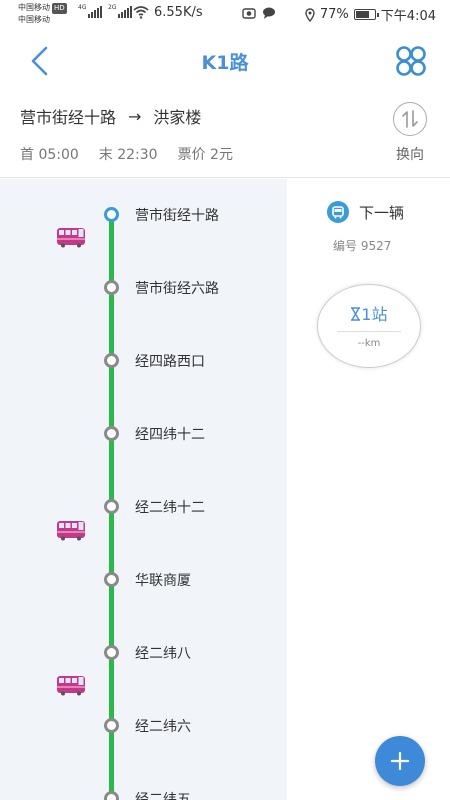 This screenshot has height=800, width=450. Describe the element at coordinates (112, 7) in the screenshot. I see `network-type-2: 2G` at that location.